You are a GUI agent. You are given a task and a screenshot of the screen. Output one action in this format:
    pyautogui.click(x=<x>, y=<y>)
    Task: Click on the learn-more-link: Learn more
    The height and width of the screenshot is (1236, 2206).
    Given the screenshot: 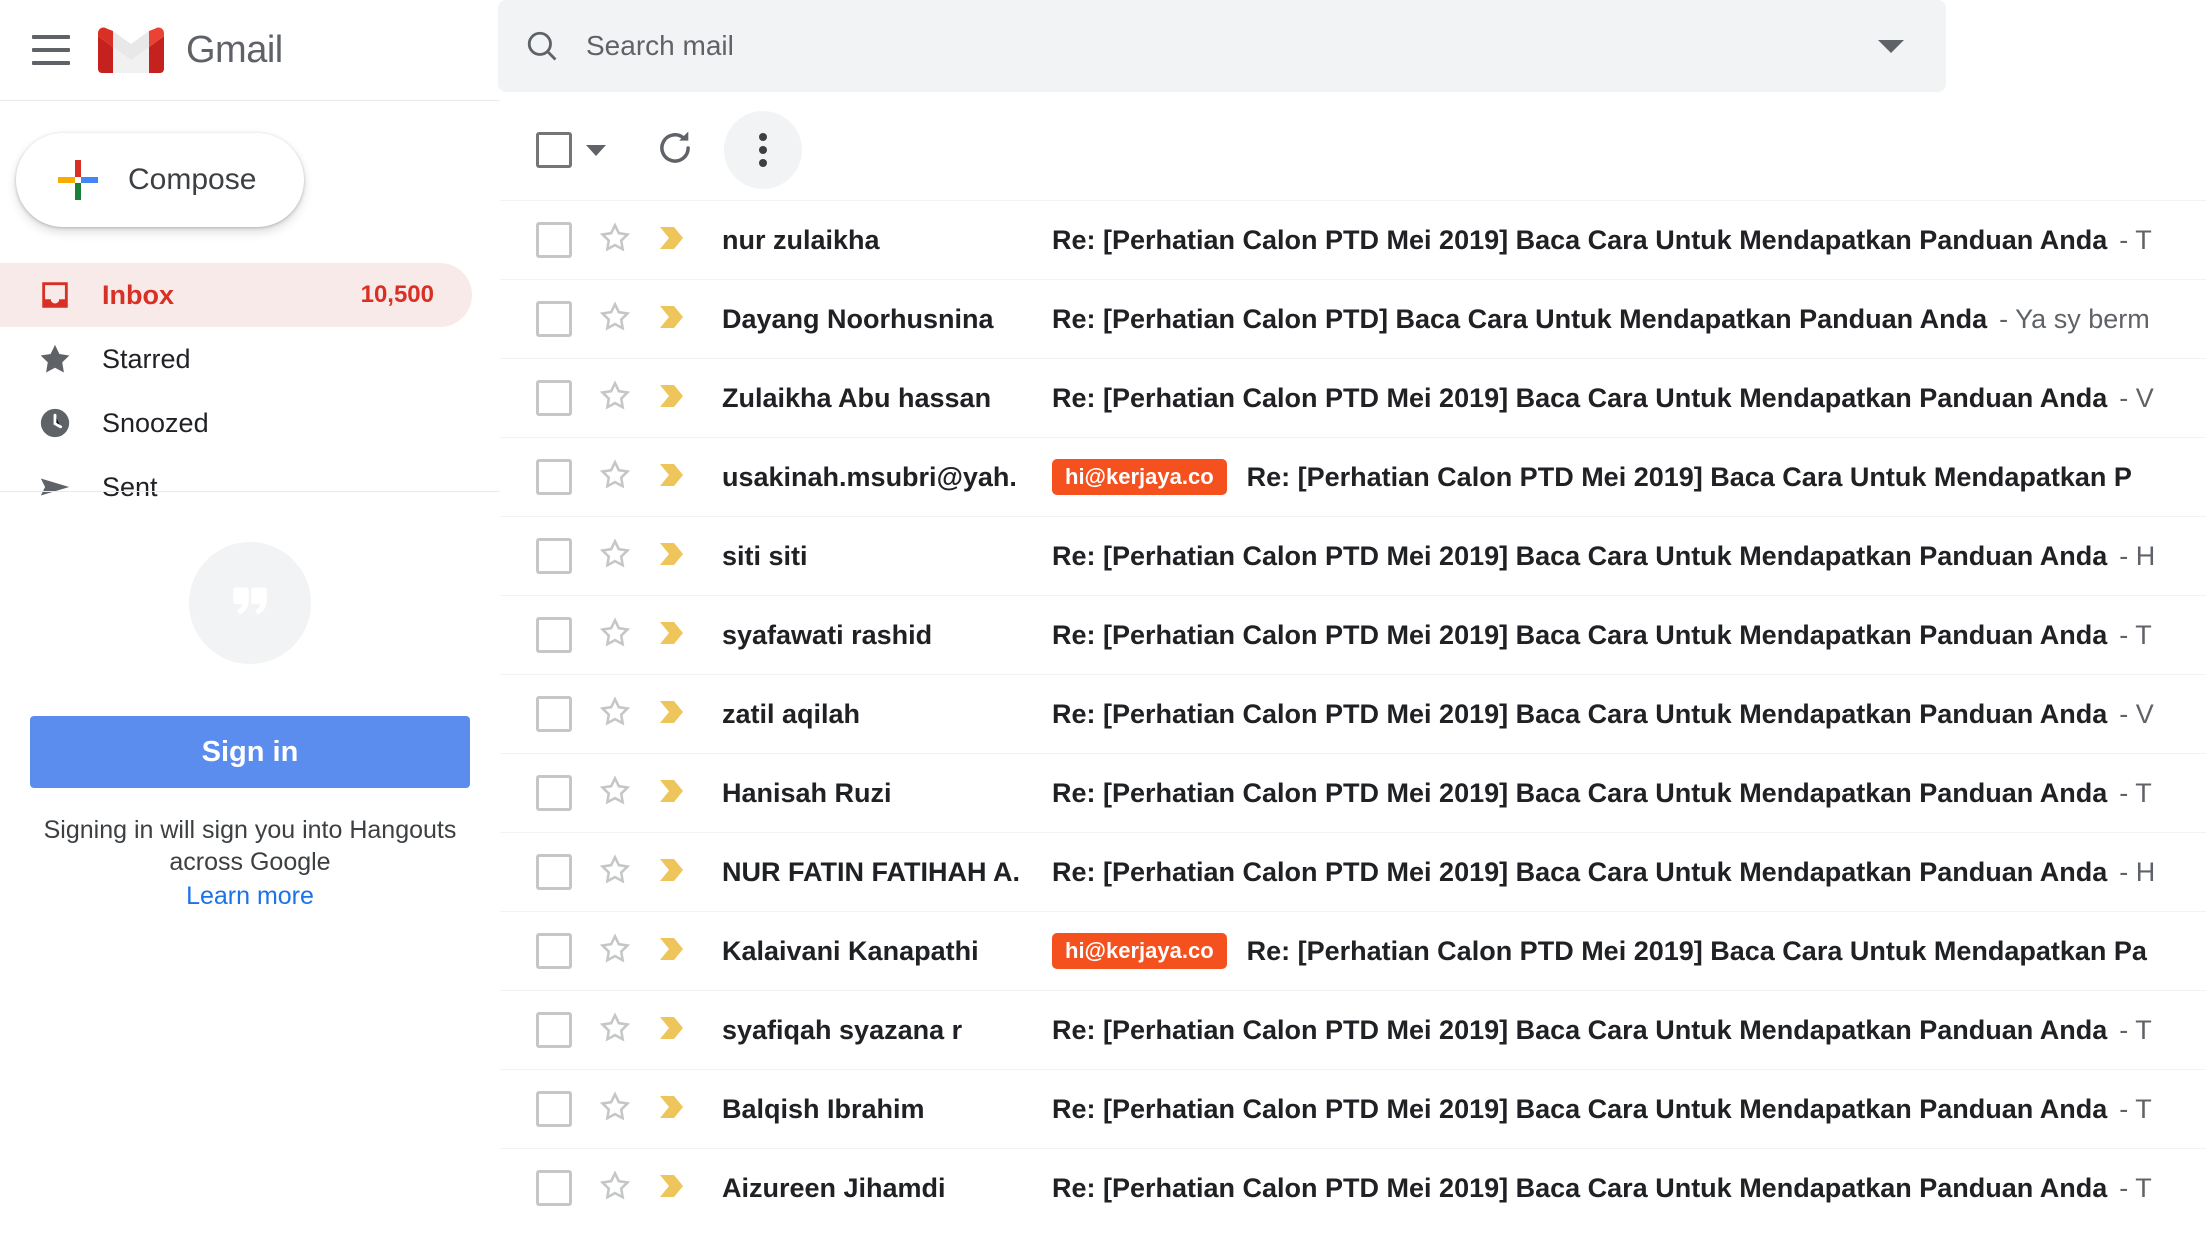 What is the action you would take?
    pyautogui.click(x=250, y=896)
    